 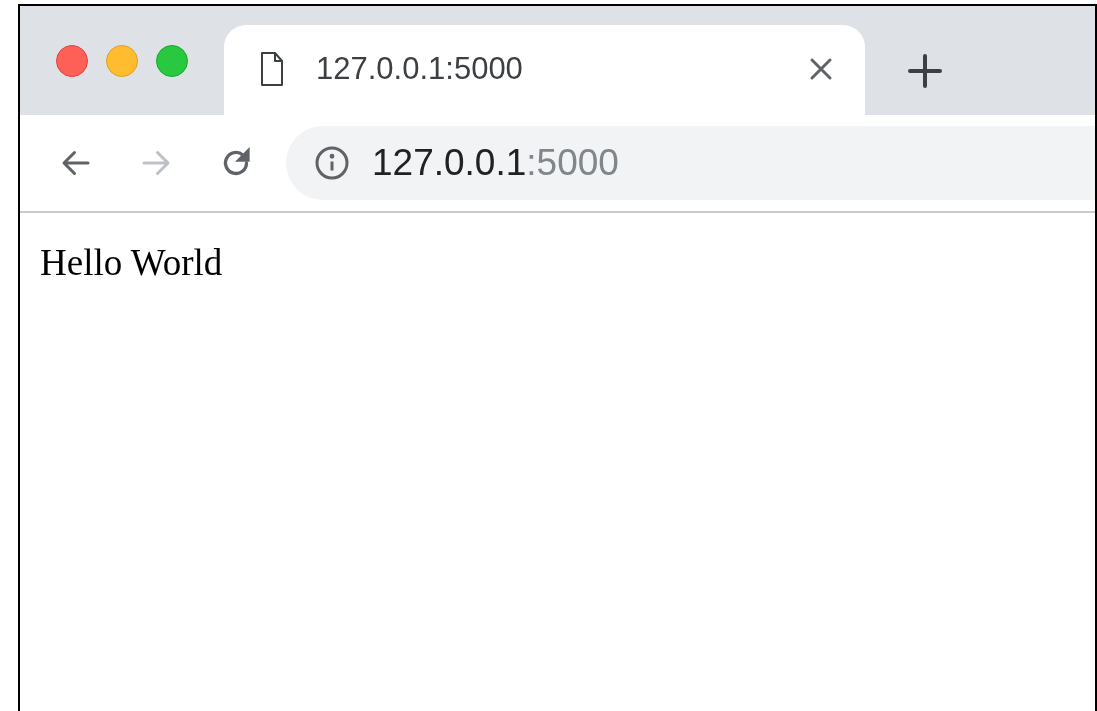 What do you see at coordinates (690, 163) in the screenshot?
I see `address-bar: 127.0.0.1:5000` at bounding box center [690, 163].